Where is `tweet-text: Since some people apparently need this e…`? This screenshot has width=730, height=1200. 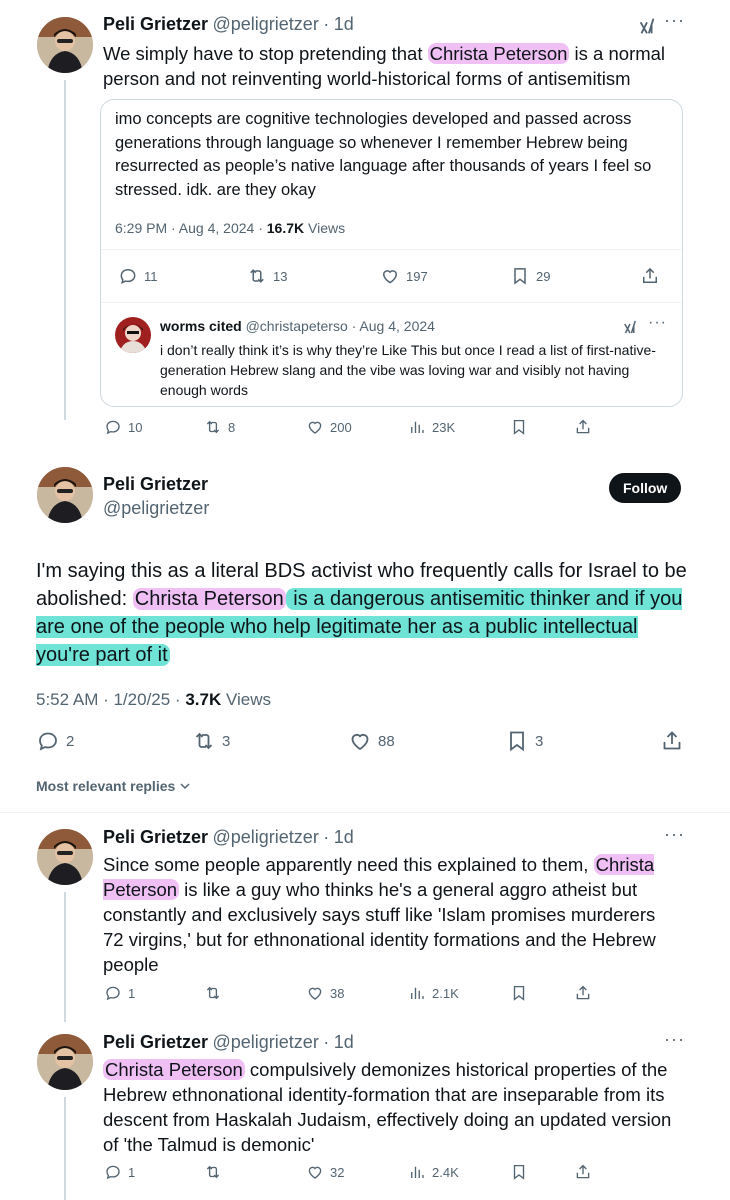
tweet-text: Since some people apparently need this e… is located at coordinates (379, 914).